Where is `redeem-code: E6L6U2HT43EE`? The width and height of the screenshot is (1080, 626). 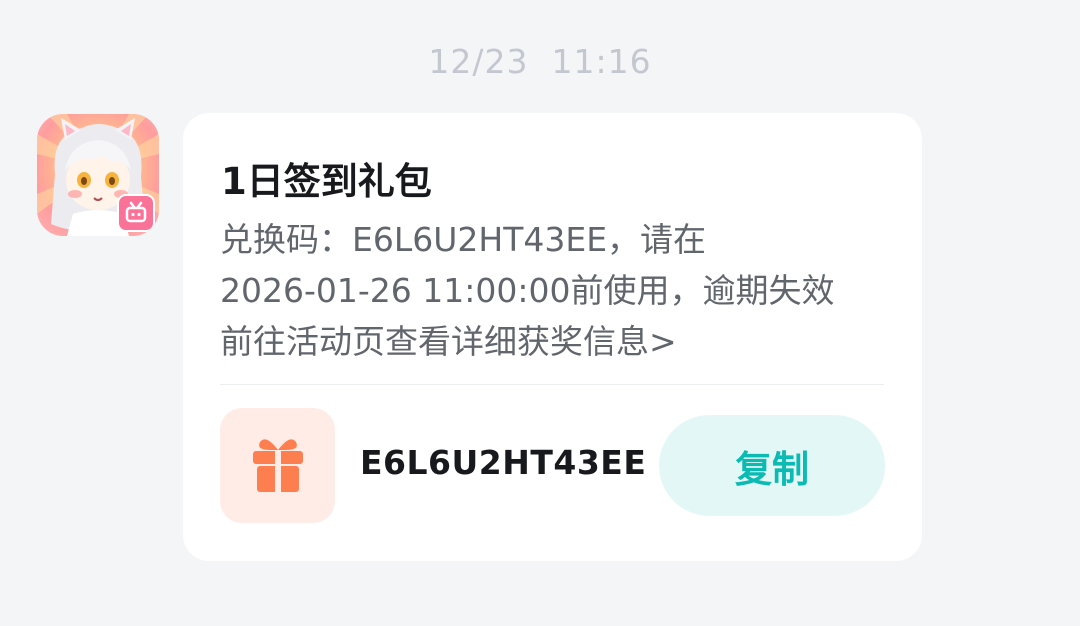
redeem-code: E6L6U2HT43EE is located at coordinates (503, 462).